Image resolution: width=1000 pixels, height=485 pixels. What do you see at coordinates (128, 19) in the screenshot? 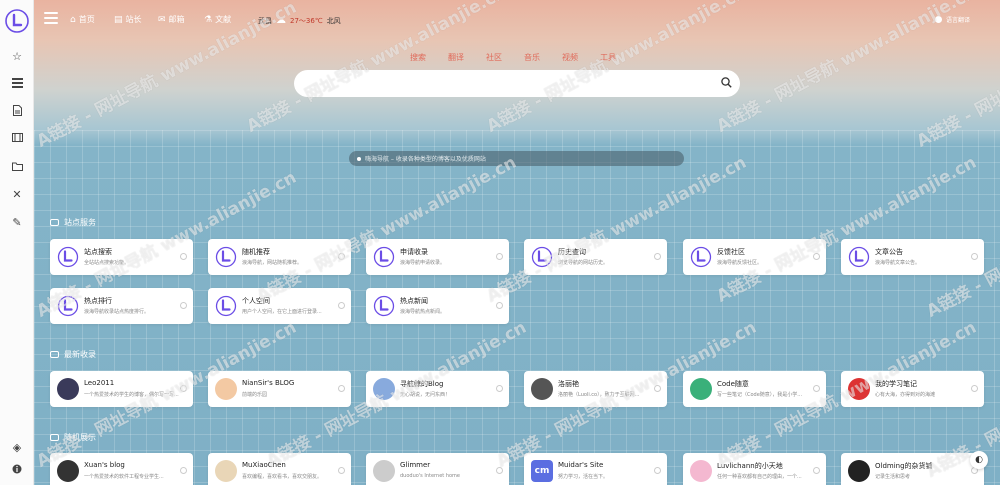
I see `nav-webmaster: ▤ 站长` at bounding box center [128, 19].